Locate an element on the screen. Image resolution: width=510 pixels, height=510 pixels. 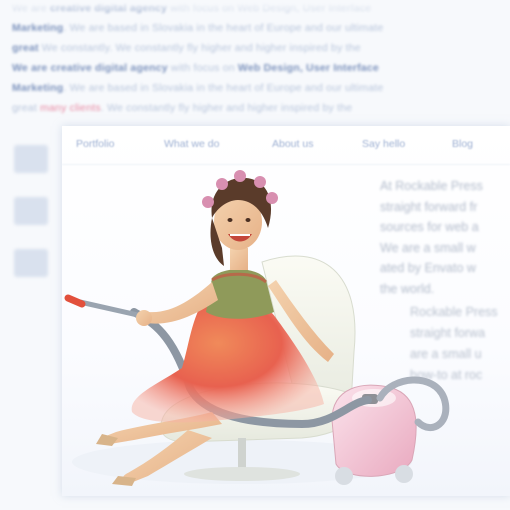
nav-item-about-us: About us is located at coordinates (292, 144).